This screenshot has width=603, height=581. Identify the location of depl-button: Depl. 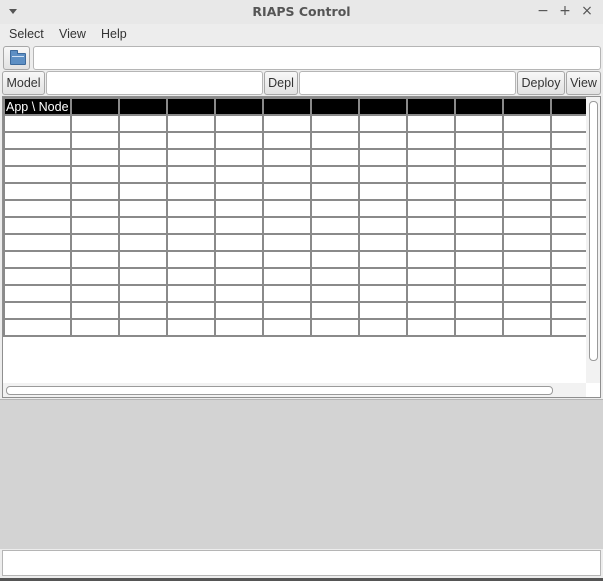
(281, 83).